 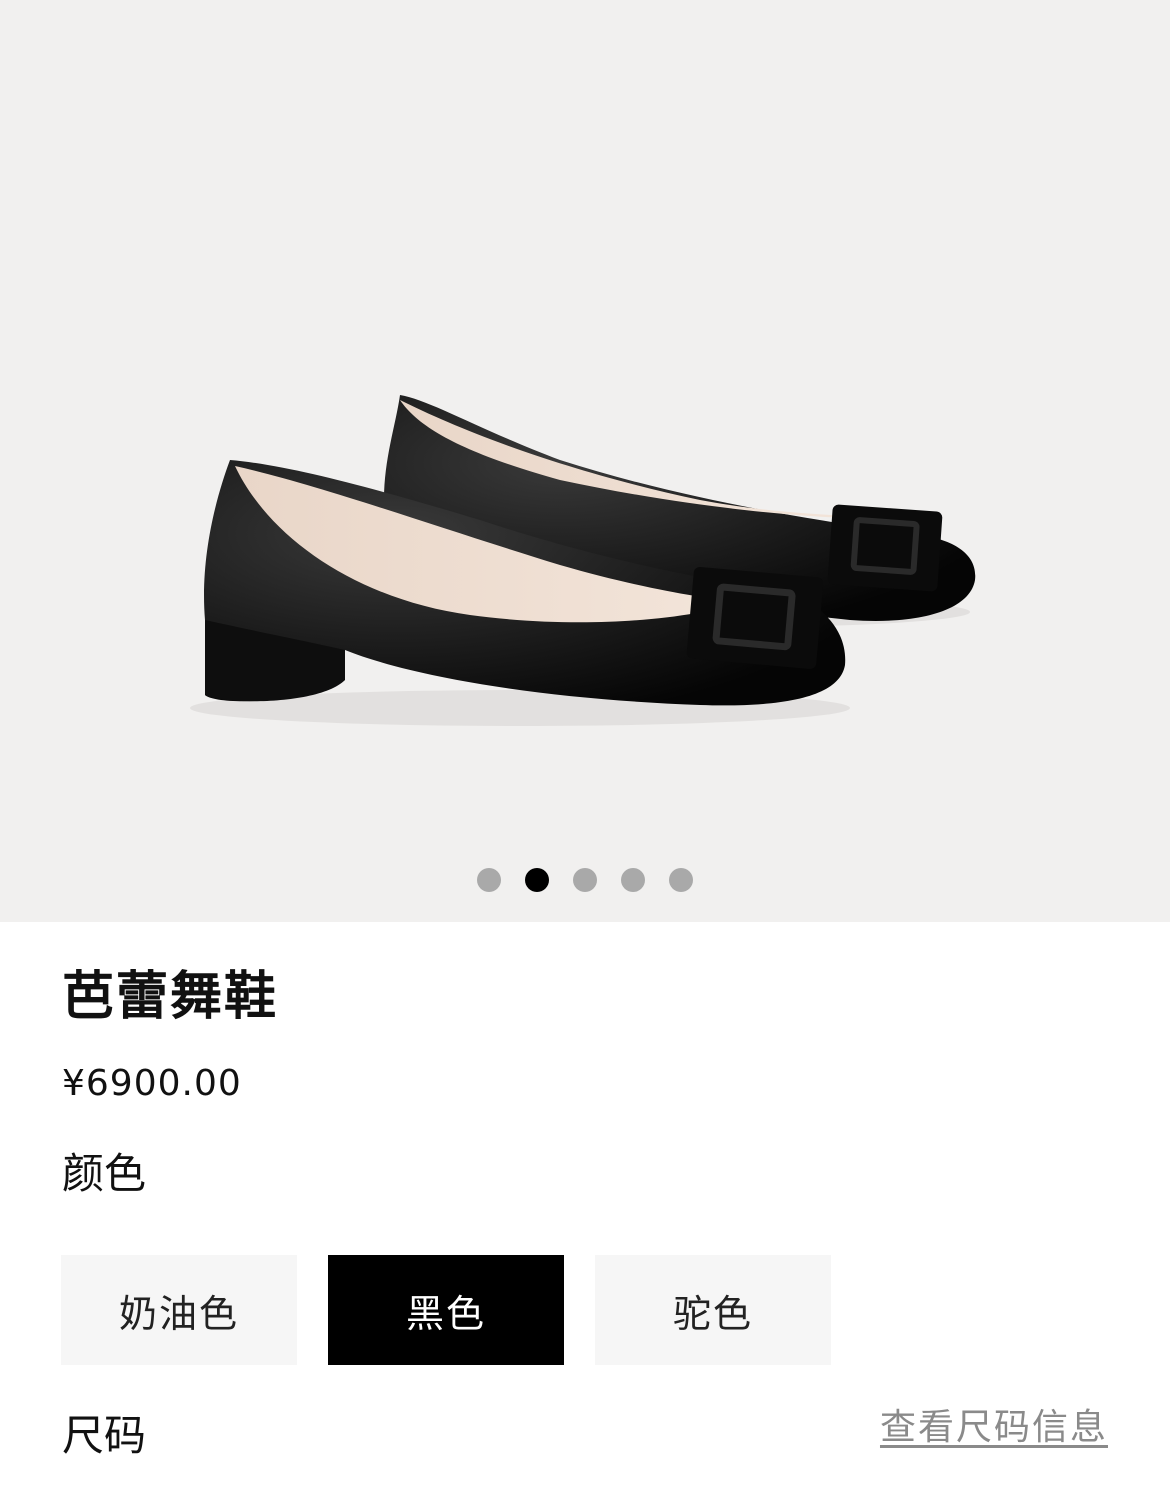 What do you see at coordinates (152, 1083) in the screenshot?
I see `product-price: ¥6900.00` at bounding box center [152, 1083].